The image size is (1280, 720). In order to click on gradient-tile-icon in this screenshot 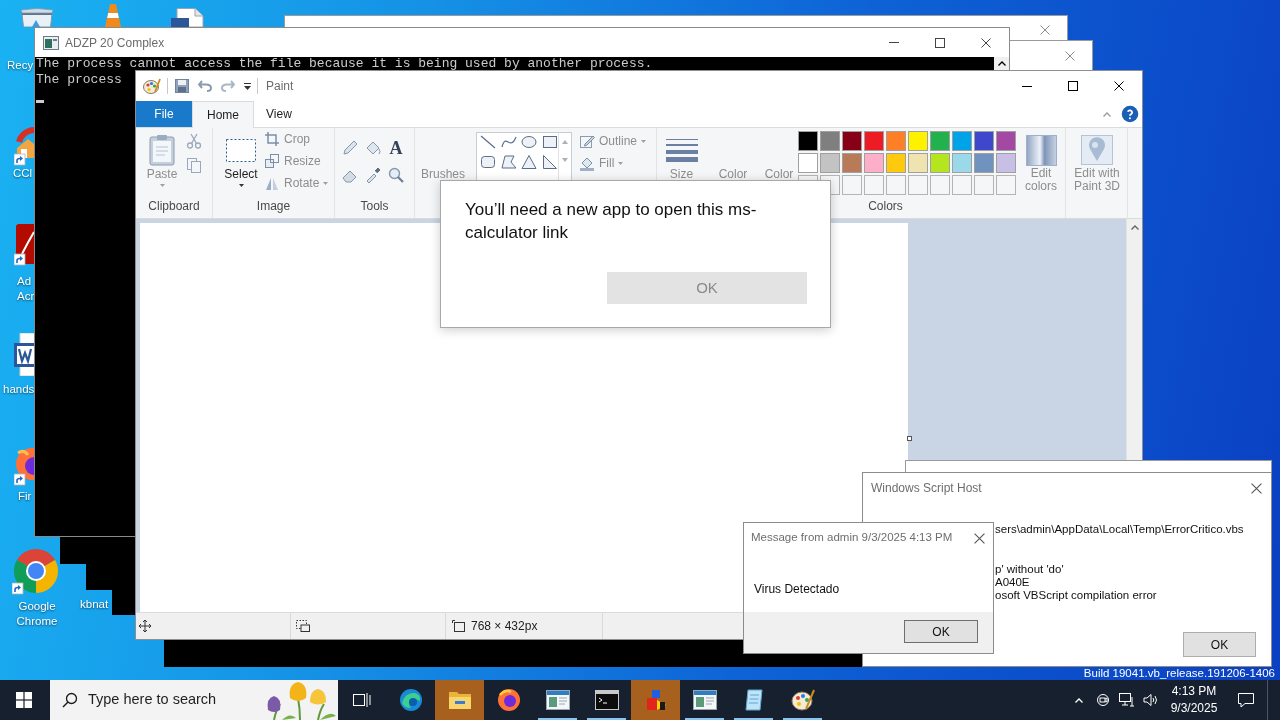, I will do `click(1041, 150)`.